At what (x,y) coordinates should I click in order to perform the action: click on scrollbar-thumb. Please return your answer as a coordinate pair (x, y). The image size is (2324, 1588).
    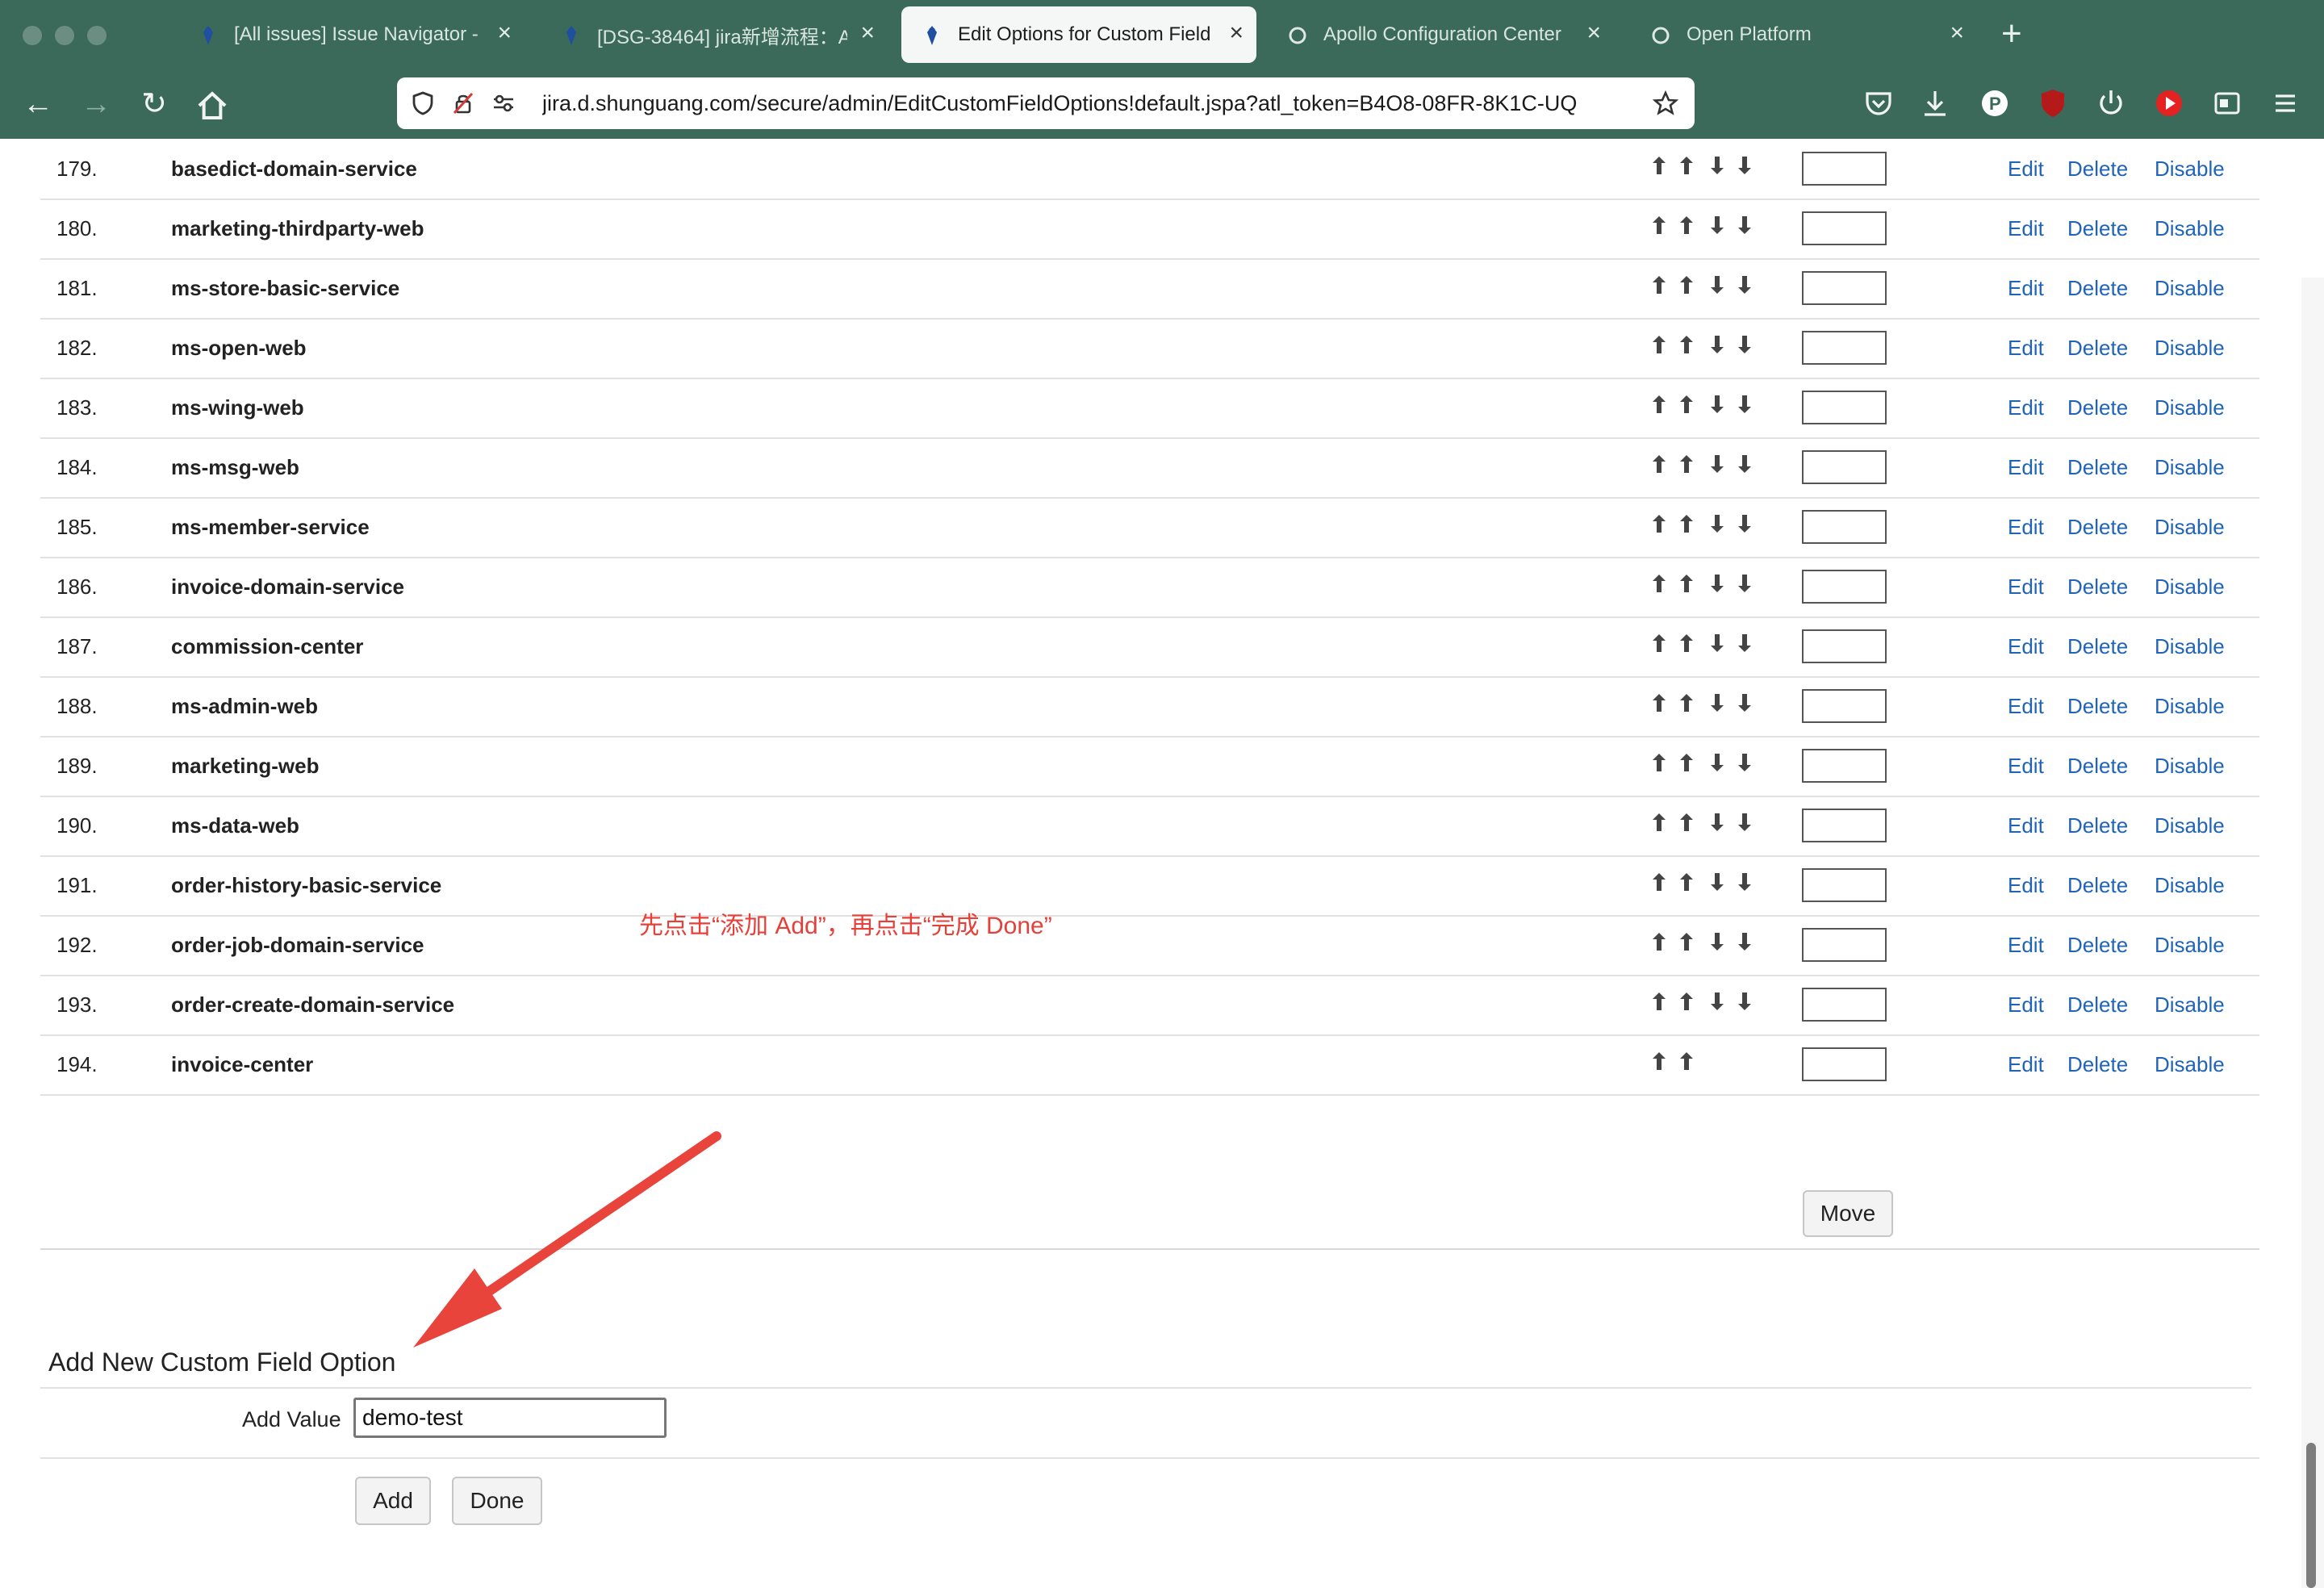
    Looking at the image, I should click on (2311, 1515).